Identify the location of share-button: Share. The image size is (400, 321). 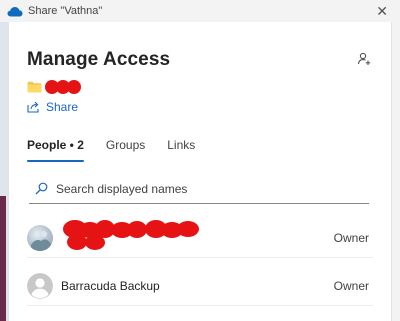
(52, 107).